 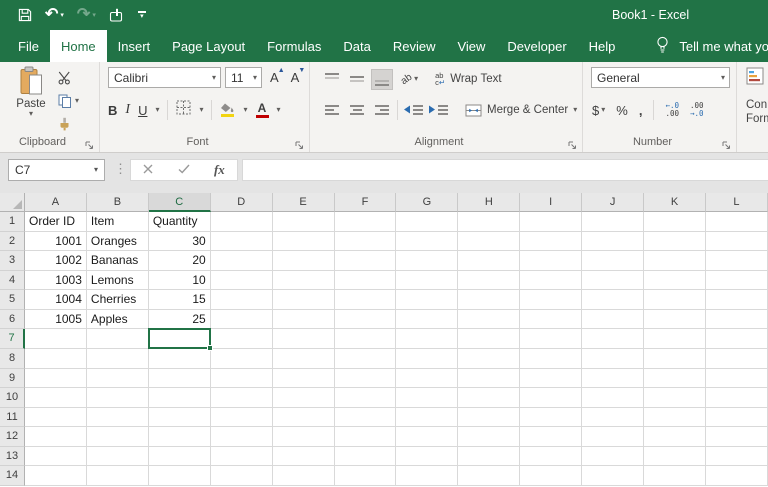 What do you see at coordinates (414, 46) in the screenshot?
I see `tab-review: Review` at bounding box center [414, 46].